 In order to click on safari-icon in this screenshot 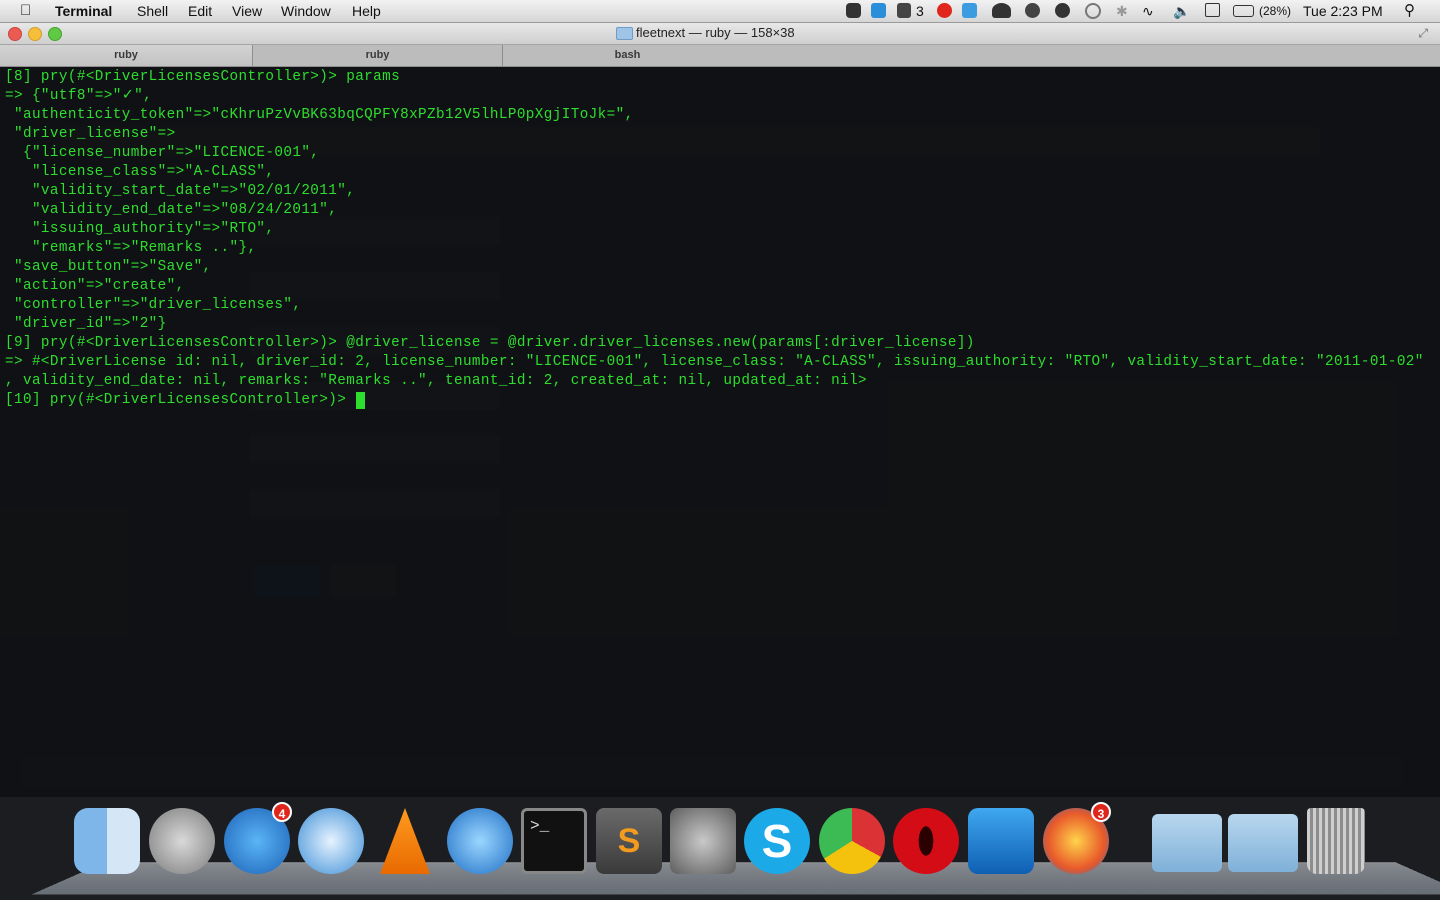, I will do `click(331, 841)`.